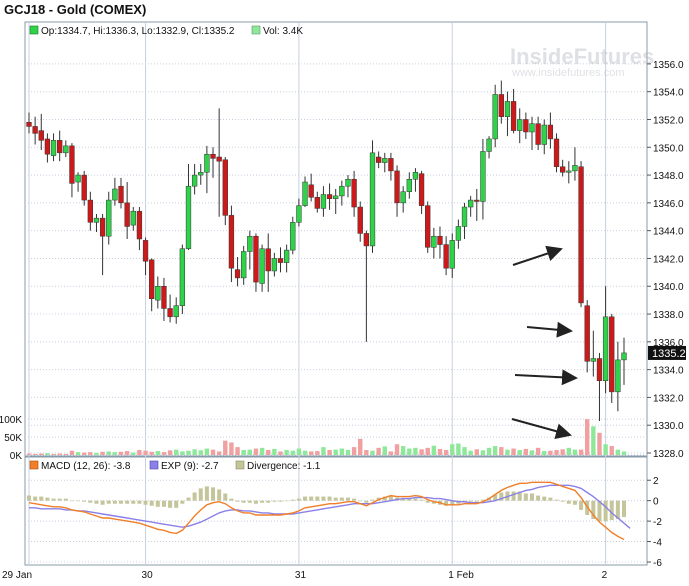 This screenshot has width=689, height=586. What do you see at coordinates (668, 120) in the screenshot?
I see `price-tick-label: 1352.0` at bounding box center [668, 120].